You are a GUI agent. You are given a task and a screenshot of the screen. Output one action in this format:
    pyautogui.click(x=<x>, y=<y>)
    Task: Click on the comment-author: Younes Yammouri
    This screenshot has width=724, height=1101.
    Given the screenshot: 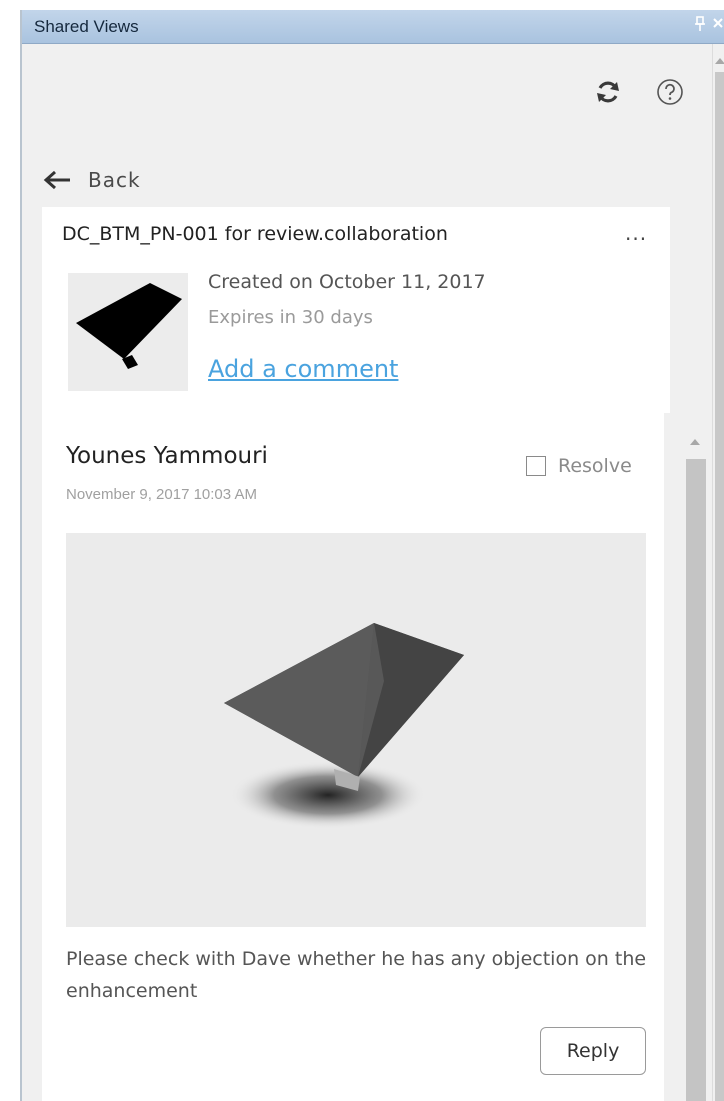 What is the action you would take?
    pyautogui.click(x=167, y=456)
    